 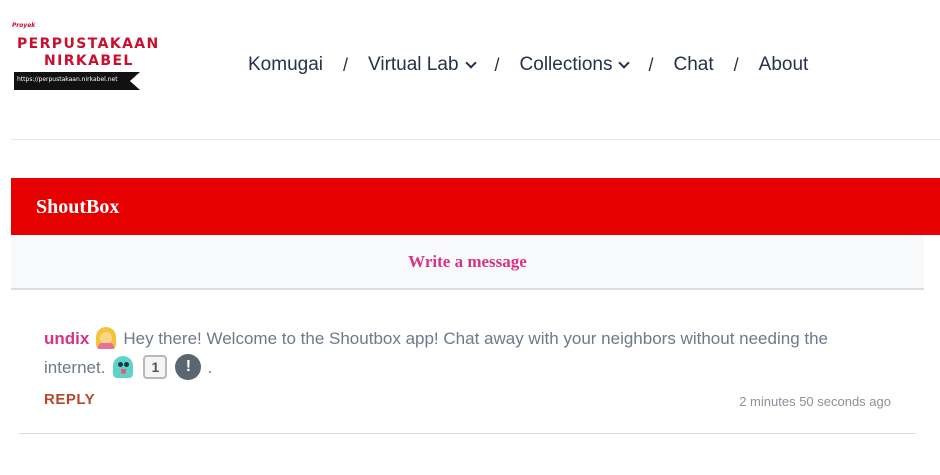 I want to click on nav-item-virtual-lab: Virtual Lab, so click(x=422, y=65).